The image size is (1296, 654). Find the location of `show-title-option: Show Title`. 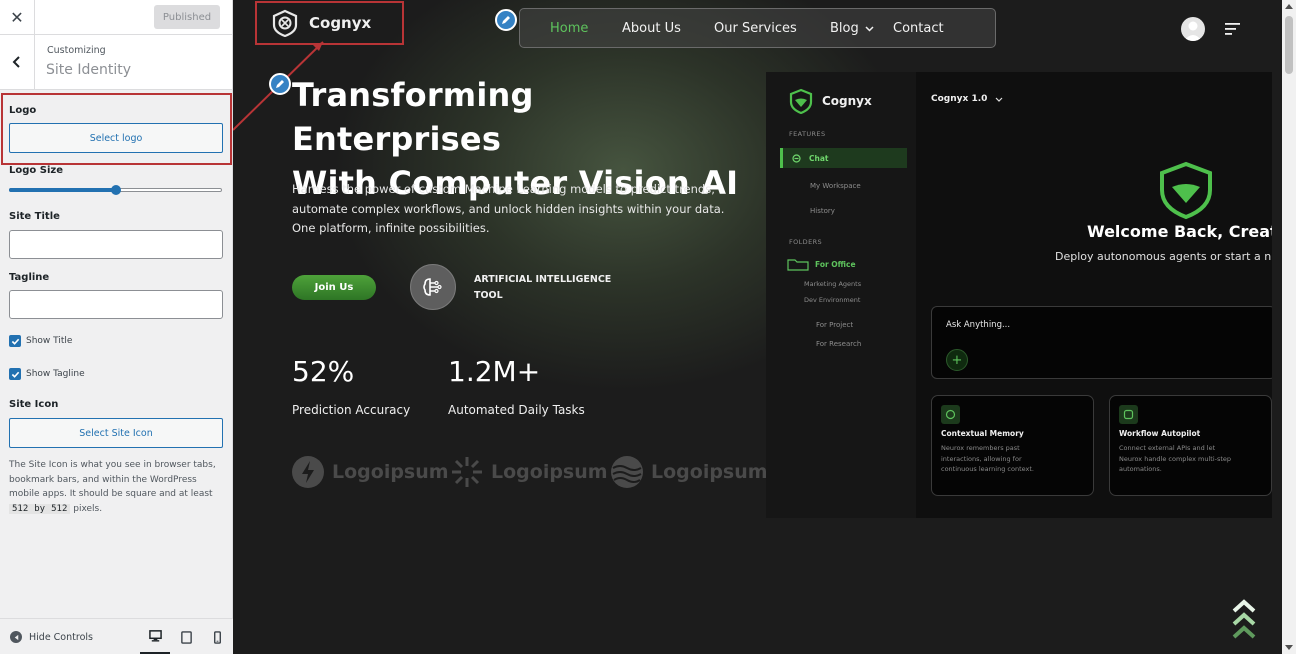

show-title-option: Show Title is located at coordinates (40, 341).